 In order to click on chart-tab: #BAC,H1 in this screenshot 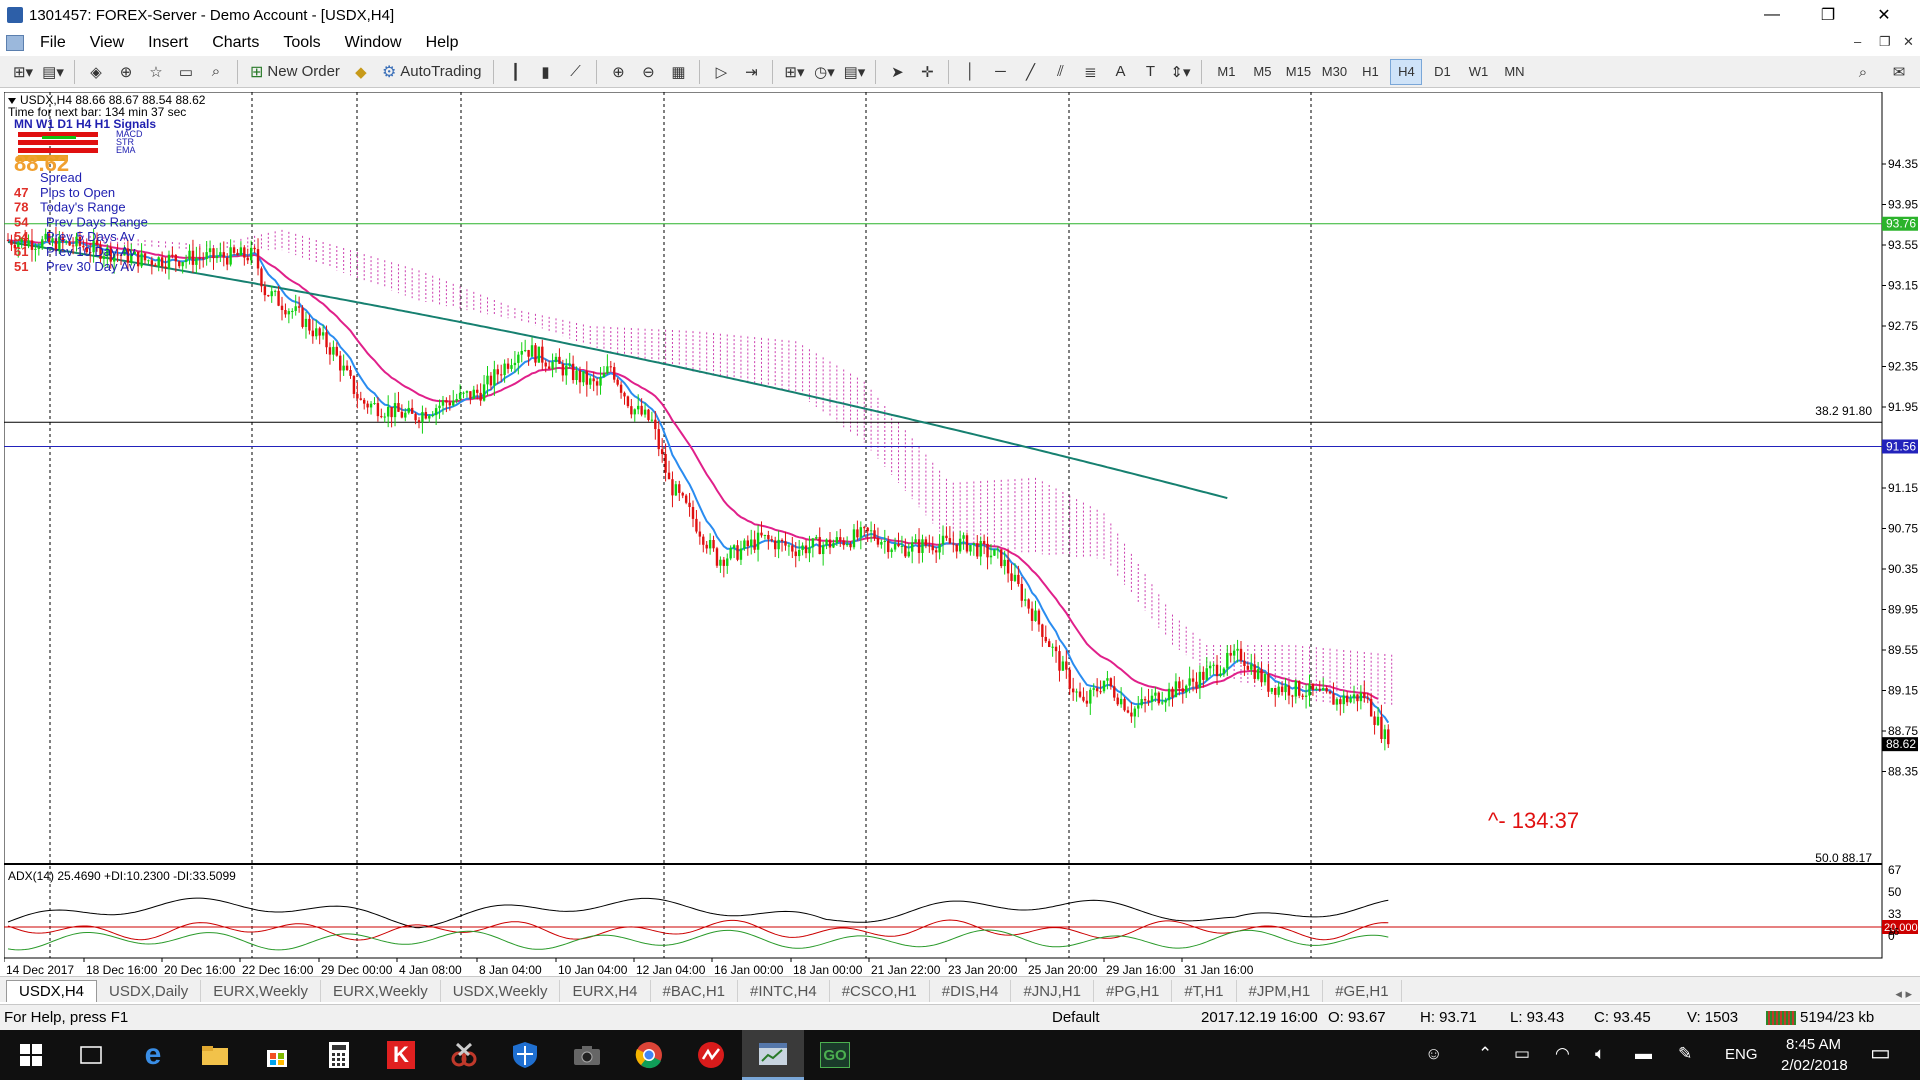, I will do `click(695, 991)`.